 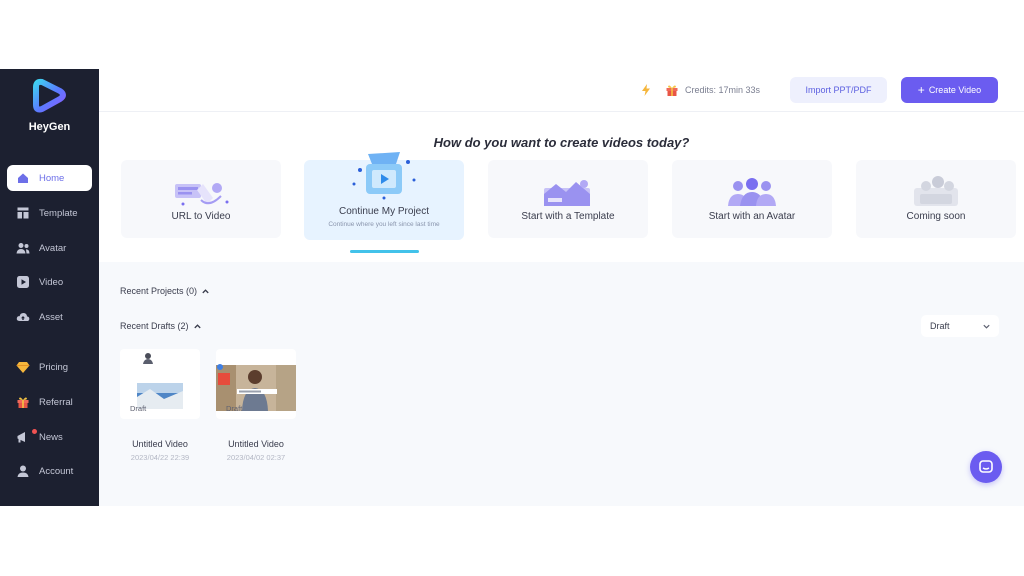 I want to click on sidebar-item-label: Video, so click(x=51, y=282).